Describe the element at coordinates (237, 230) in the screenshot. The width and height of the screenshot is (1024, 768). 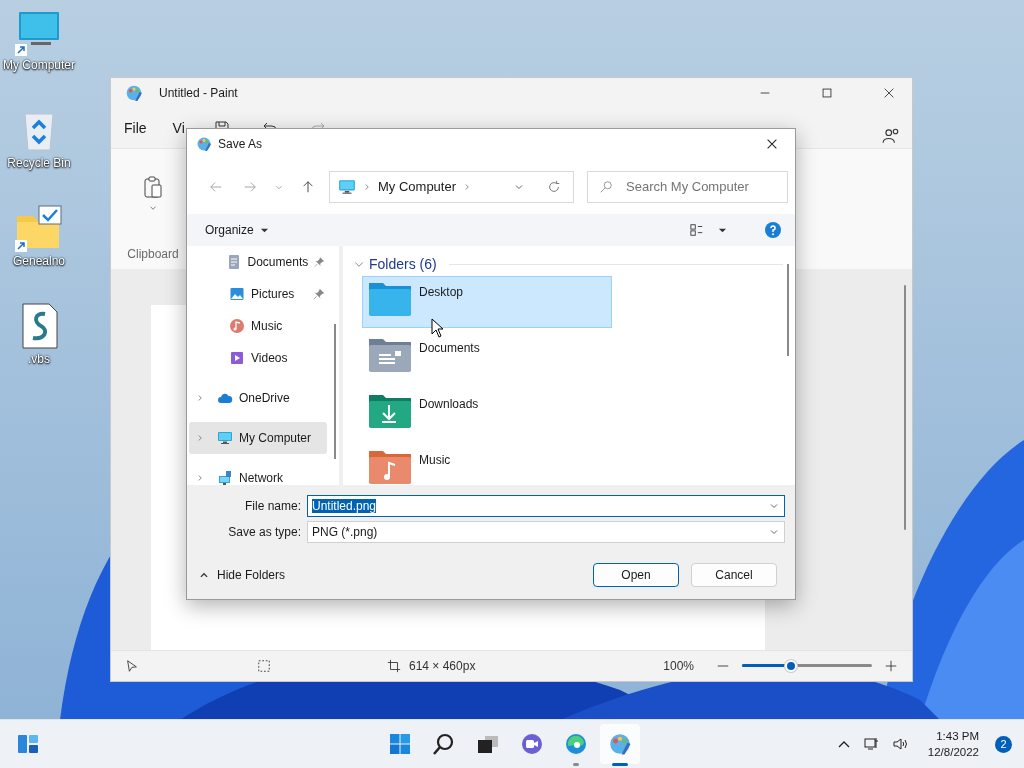
I see `organize-menu: Organize` at that location.